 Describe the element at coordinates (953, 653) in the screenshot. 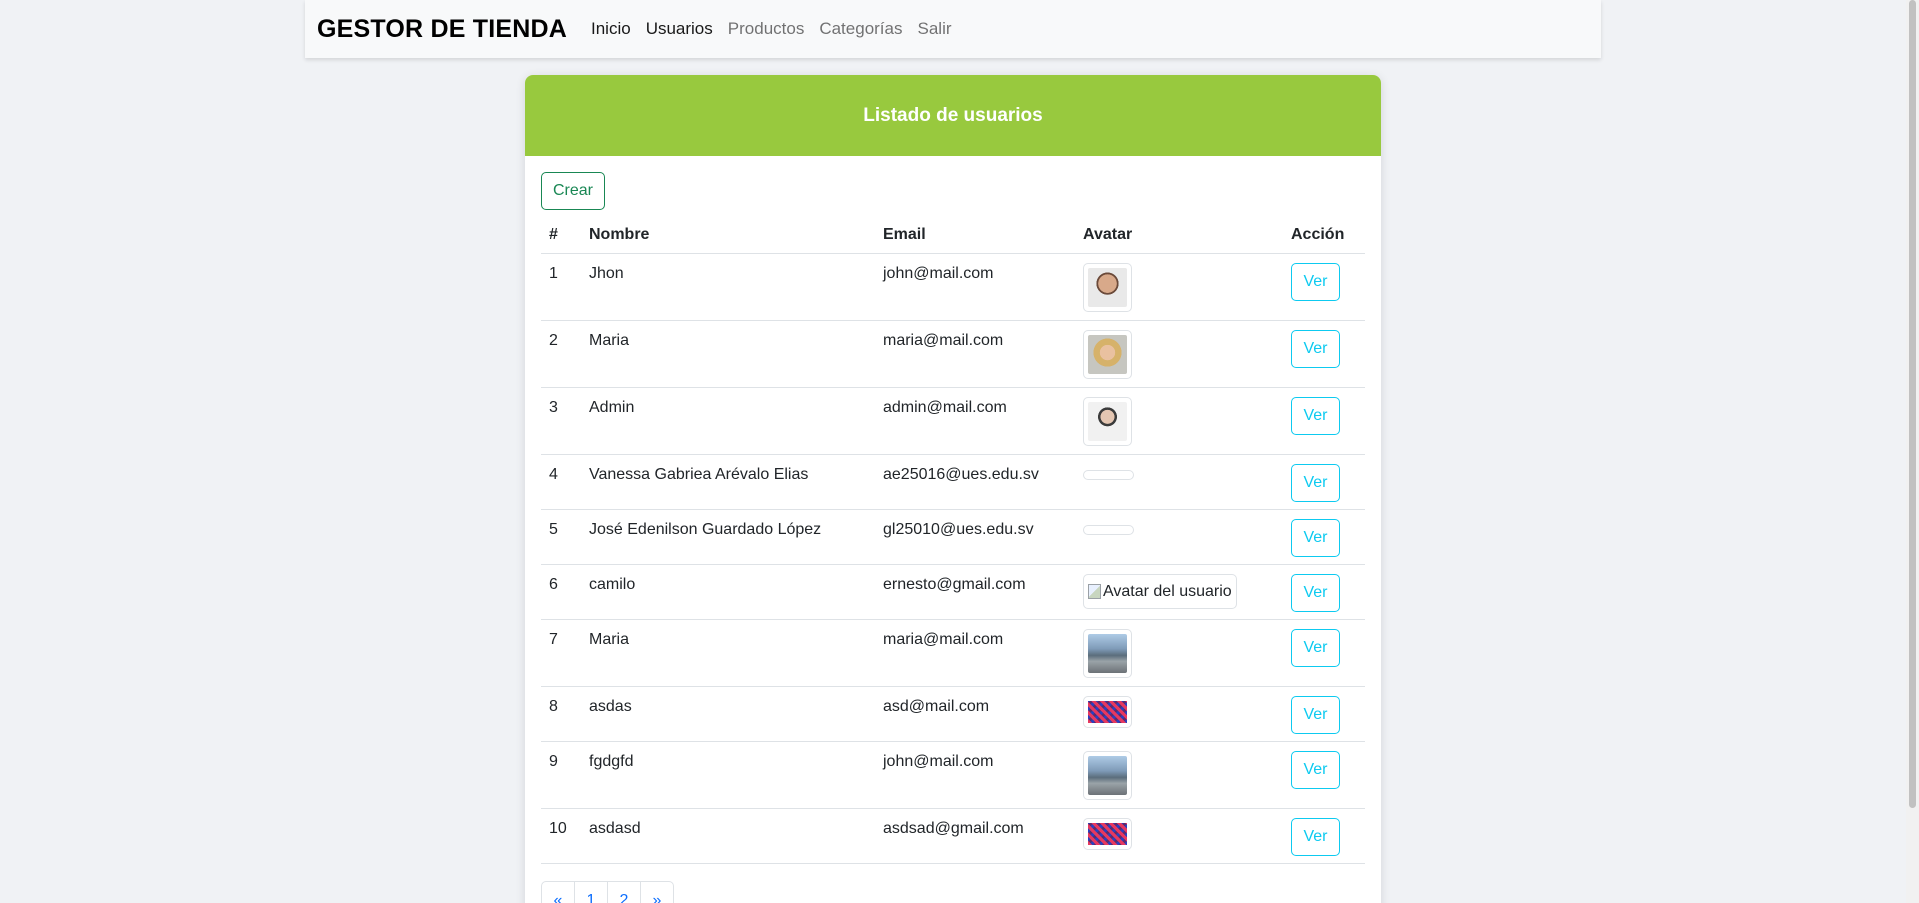

I see `table-row: 7 Maria maria@mail.com Ver` at that location.